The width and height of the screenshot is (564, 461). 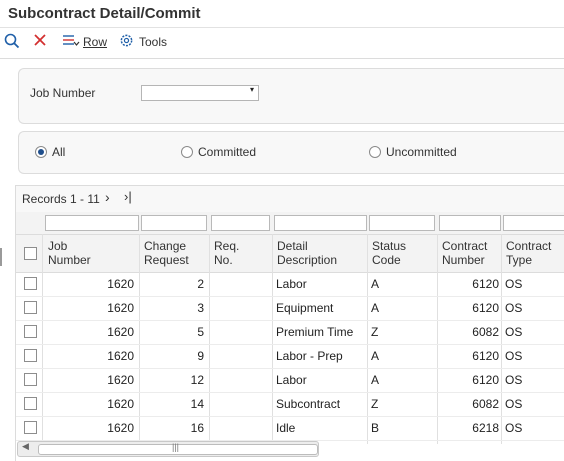 I want to click on horizontal-scrollbar: ◀ |||, so click(x=168, y=449).